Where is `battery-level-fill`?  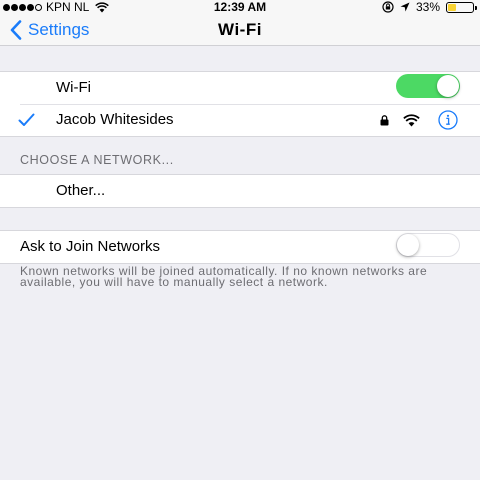
battery-level-fill is located at coordinates (452, 7).